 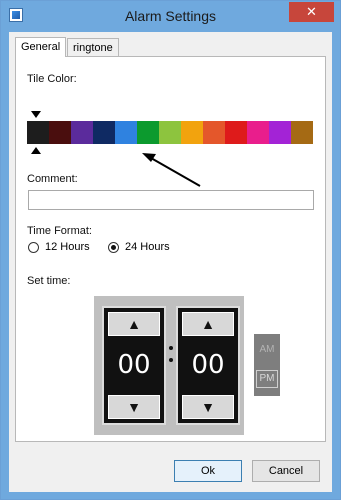 What do you see at coordinates (33, 247) in the screenshot?
I see `radio-12-hours-button` at bounding box center [33, 247].